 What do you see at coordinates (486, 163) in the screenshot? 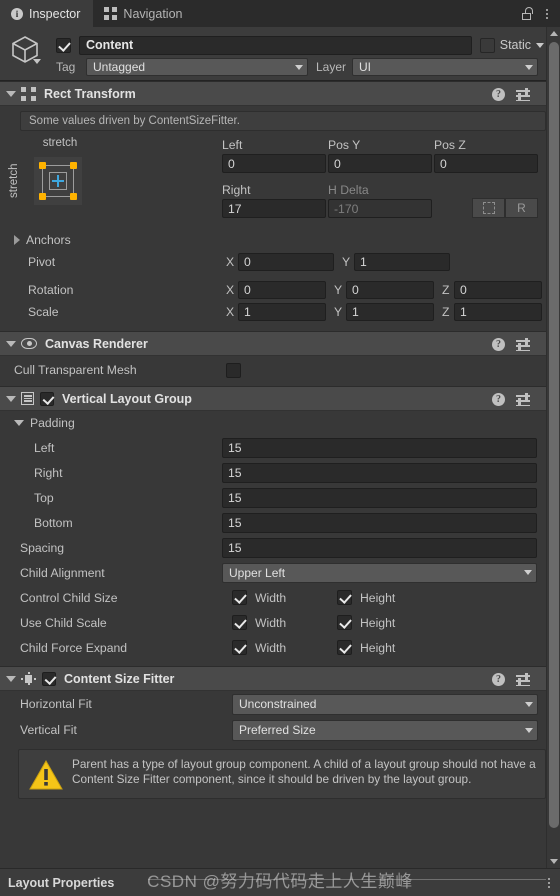
I see `posz-input: 0` at bounding box center [486, 163].